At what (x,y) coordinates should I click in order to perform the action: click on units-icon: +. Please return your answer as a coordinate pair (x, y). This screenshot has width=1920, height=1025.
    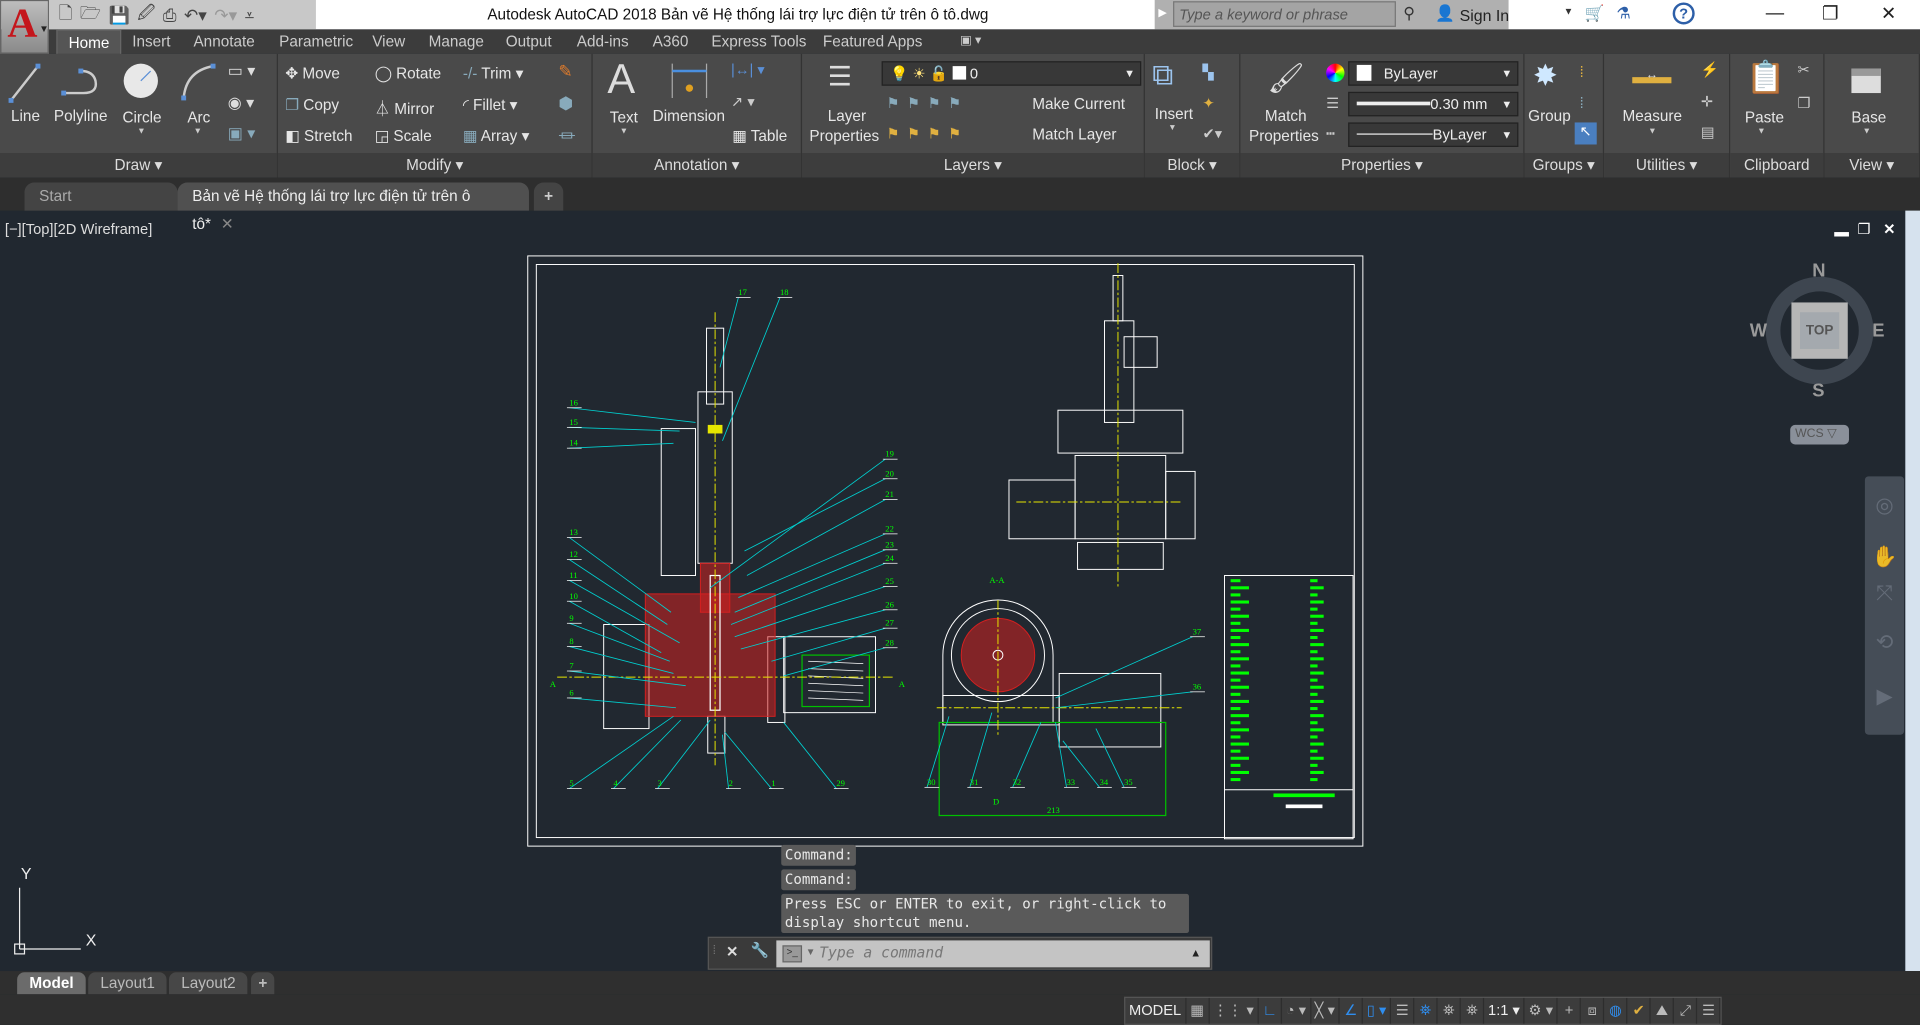
    Looking at the image, I should click on (1570, 1010).